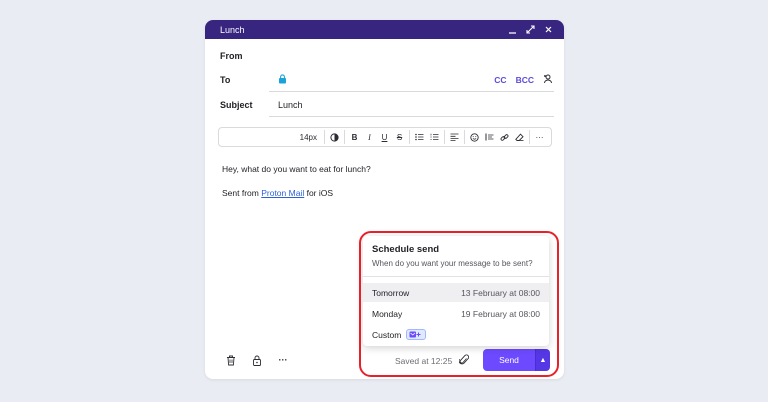 Image resolution: width=768 pixels, height=402 pixels. I want to click on signature: Sent from Proton Mail for iOS, so click(296, 193).